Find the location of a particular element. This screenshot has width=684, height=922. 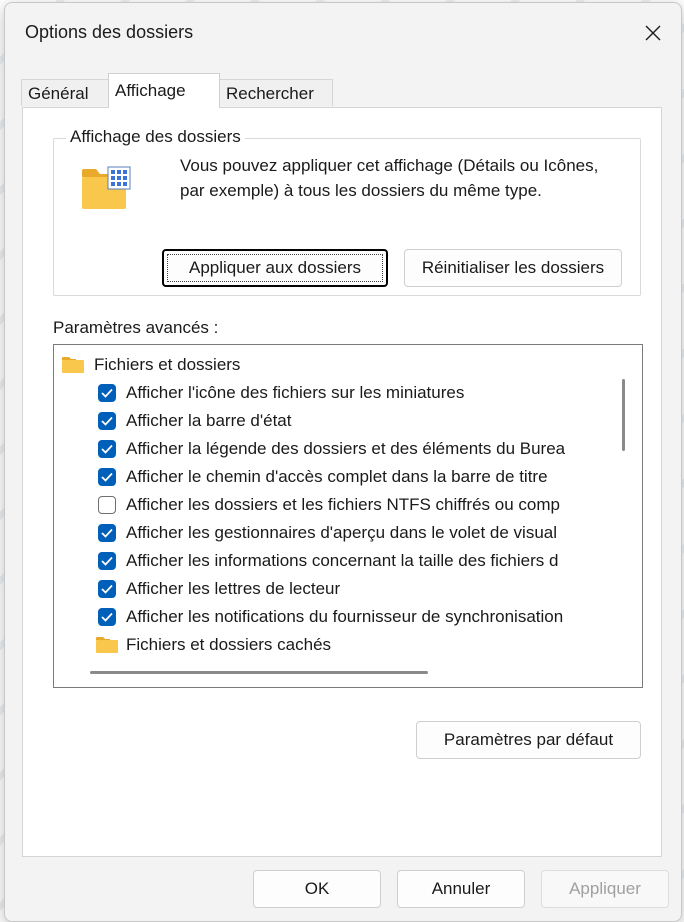

tree-folder-files-and-folders: Fichiers et dossiers is located at coordinates (334, 365).